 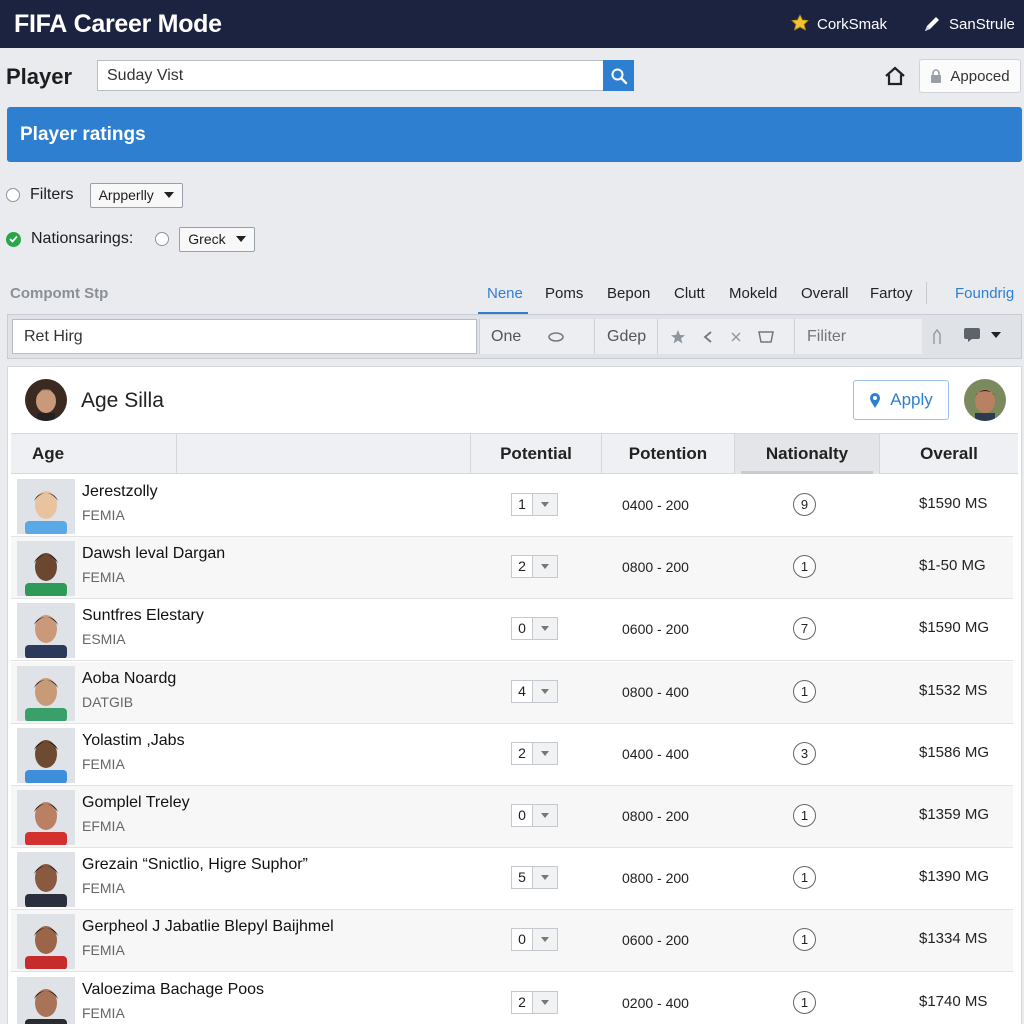 I want to click on close-icon, so click(x=736, y=337).